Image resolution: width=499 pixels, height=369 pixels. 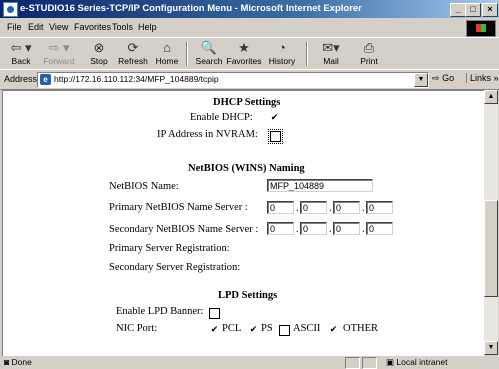 What do you see at coordinates (167, 47) in the screenshot?
I see `home-icon: ⌂` at bounding box center [167, 47].